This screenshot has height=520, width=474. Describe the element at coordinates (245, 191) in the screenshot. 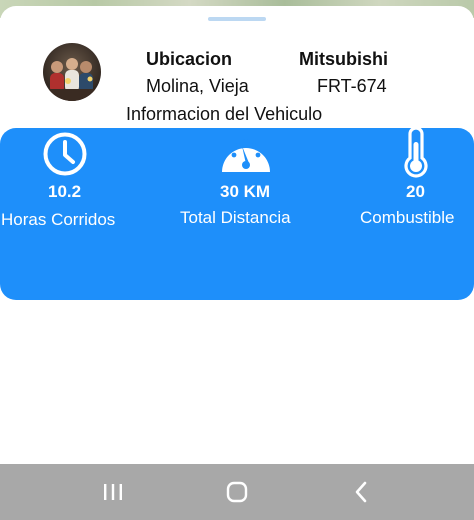

I see `stat-distance-value: 30 KM` at that location.